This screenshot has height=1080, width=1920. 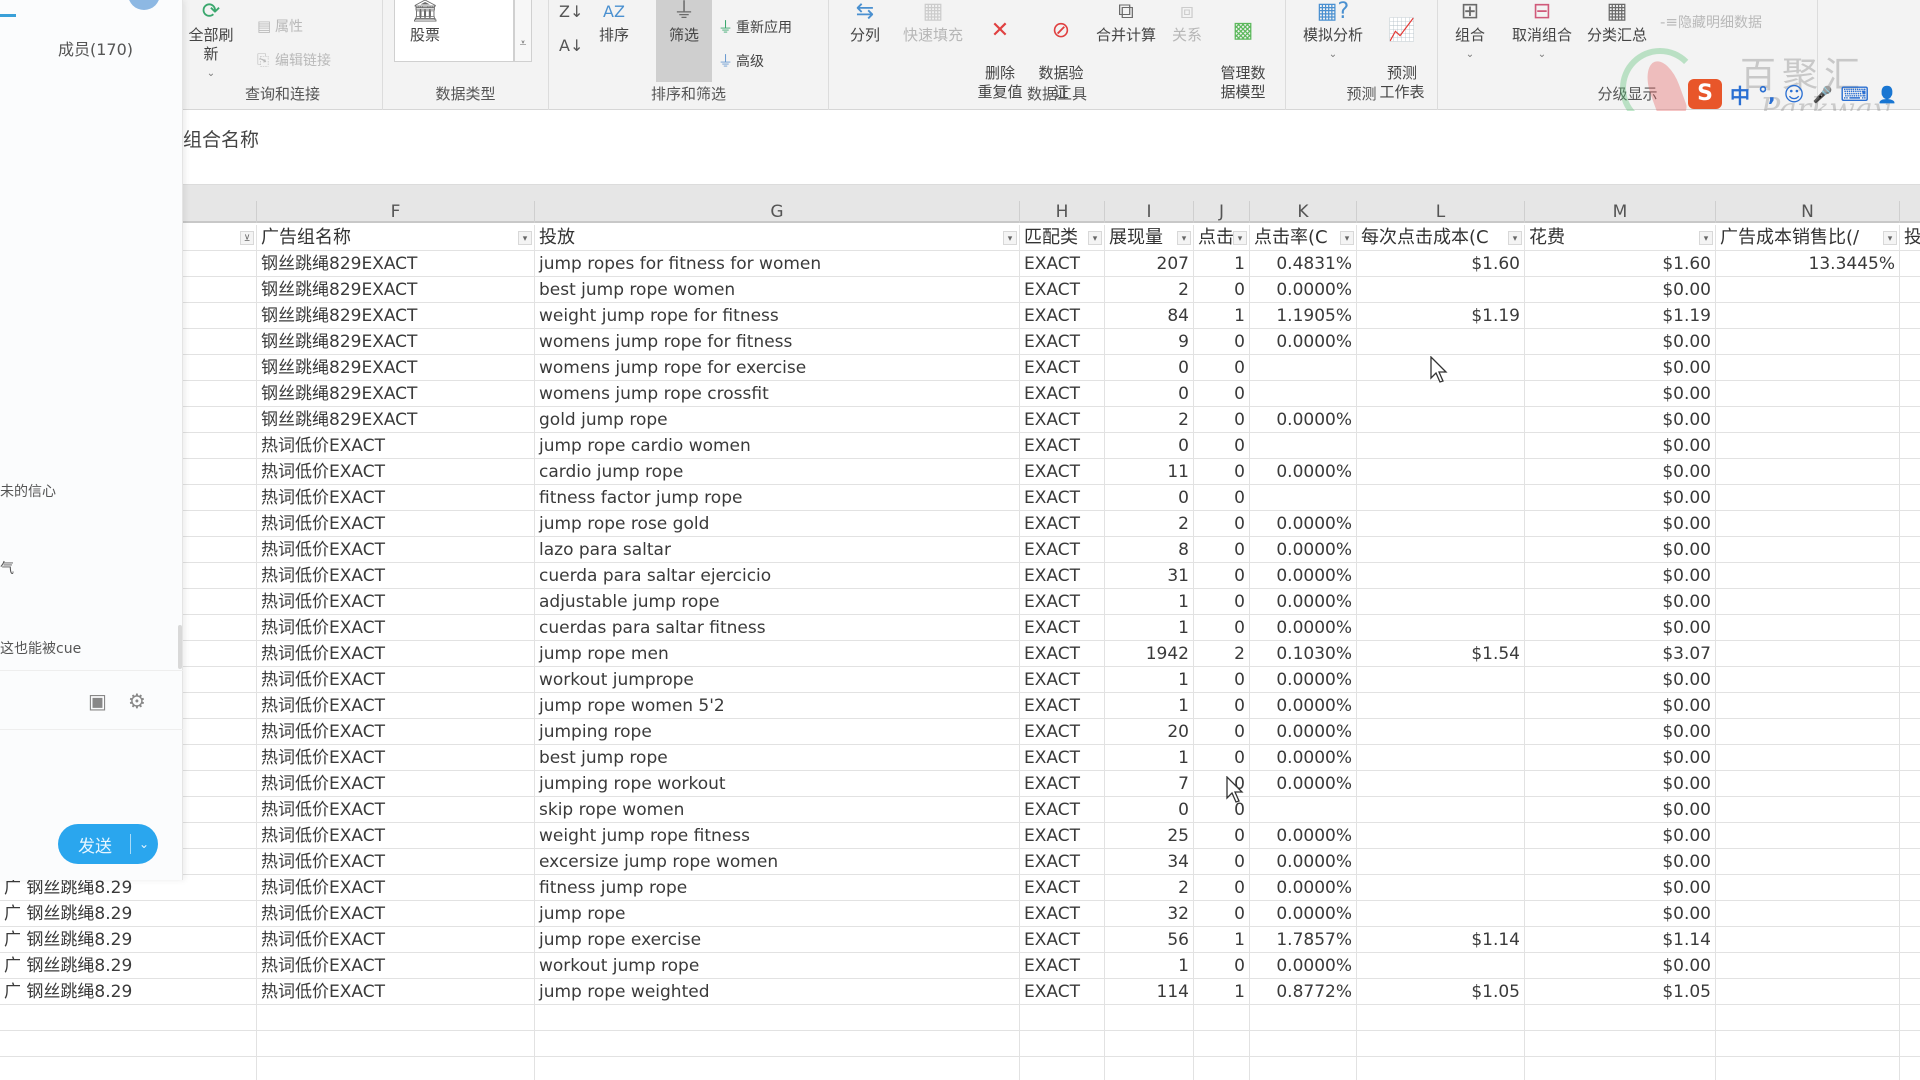 What do you see at coordinates (1149, 576) in the screenshot?
I see `cell: 31` at bounding box center [1149, 576].